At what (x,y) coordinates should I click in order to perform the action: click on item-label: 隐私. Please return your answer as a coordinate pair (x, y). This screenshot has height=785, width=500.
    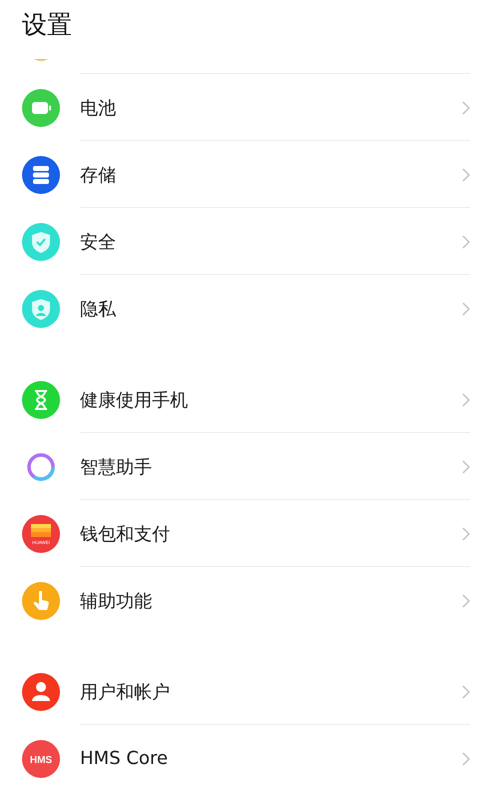
    Looking at the image, I should click on (98, 309).